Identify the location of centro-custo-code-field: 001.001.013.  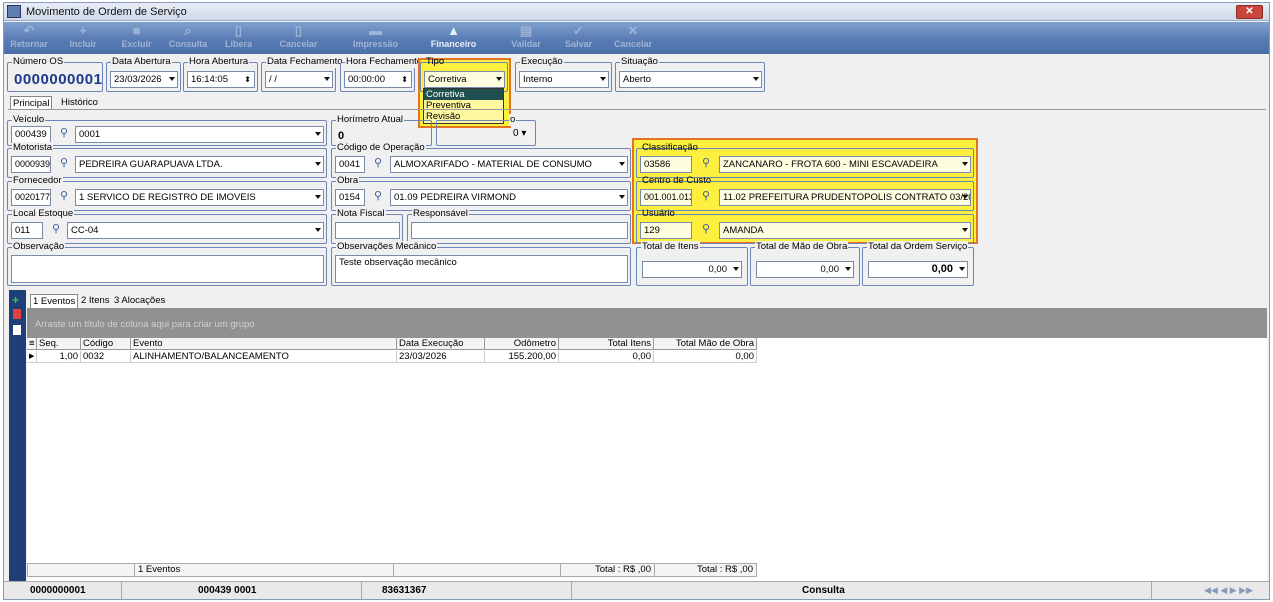
(666, 197).